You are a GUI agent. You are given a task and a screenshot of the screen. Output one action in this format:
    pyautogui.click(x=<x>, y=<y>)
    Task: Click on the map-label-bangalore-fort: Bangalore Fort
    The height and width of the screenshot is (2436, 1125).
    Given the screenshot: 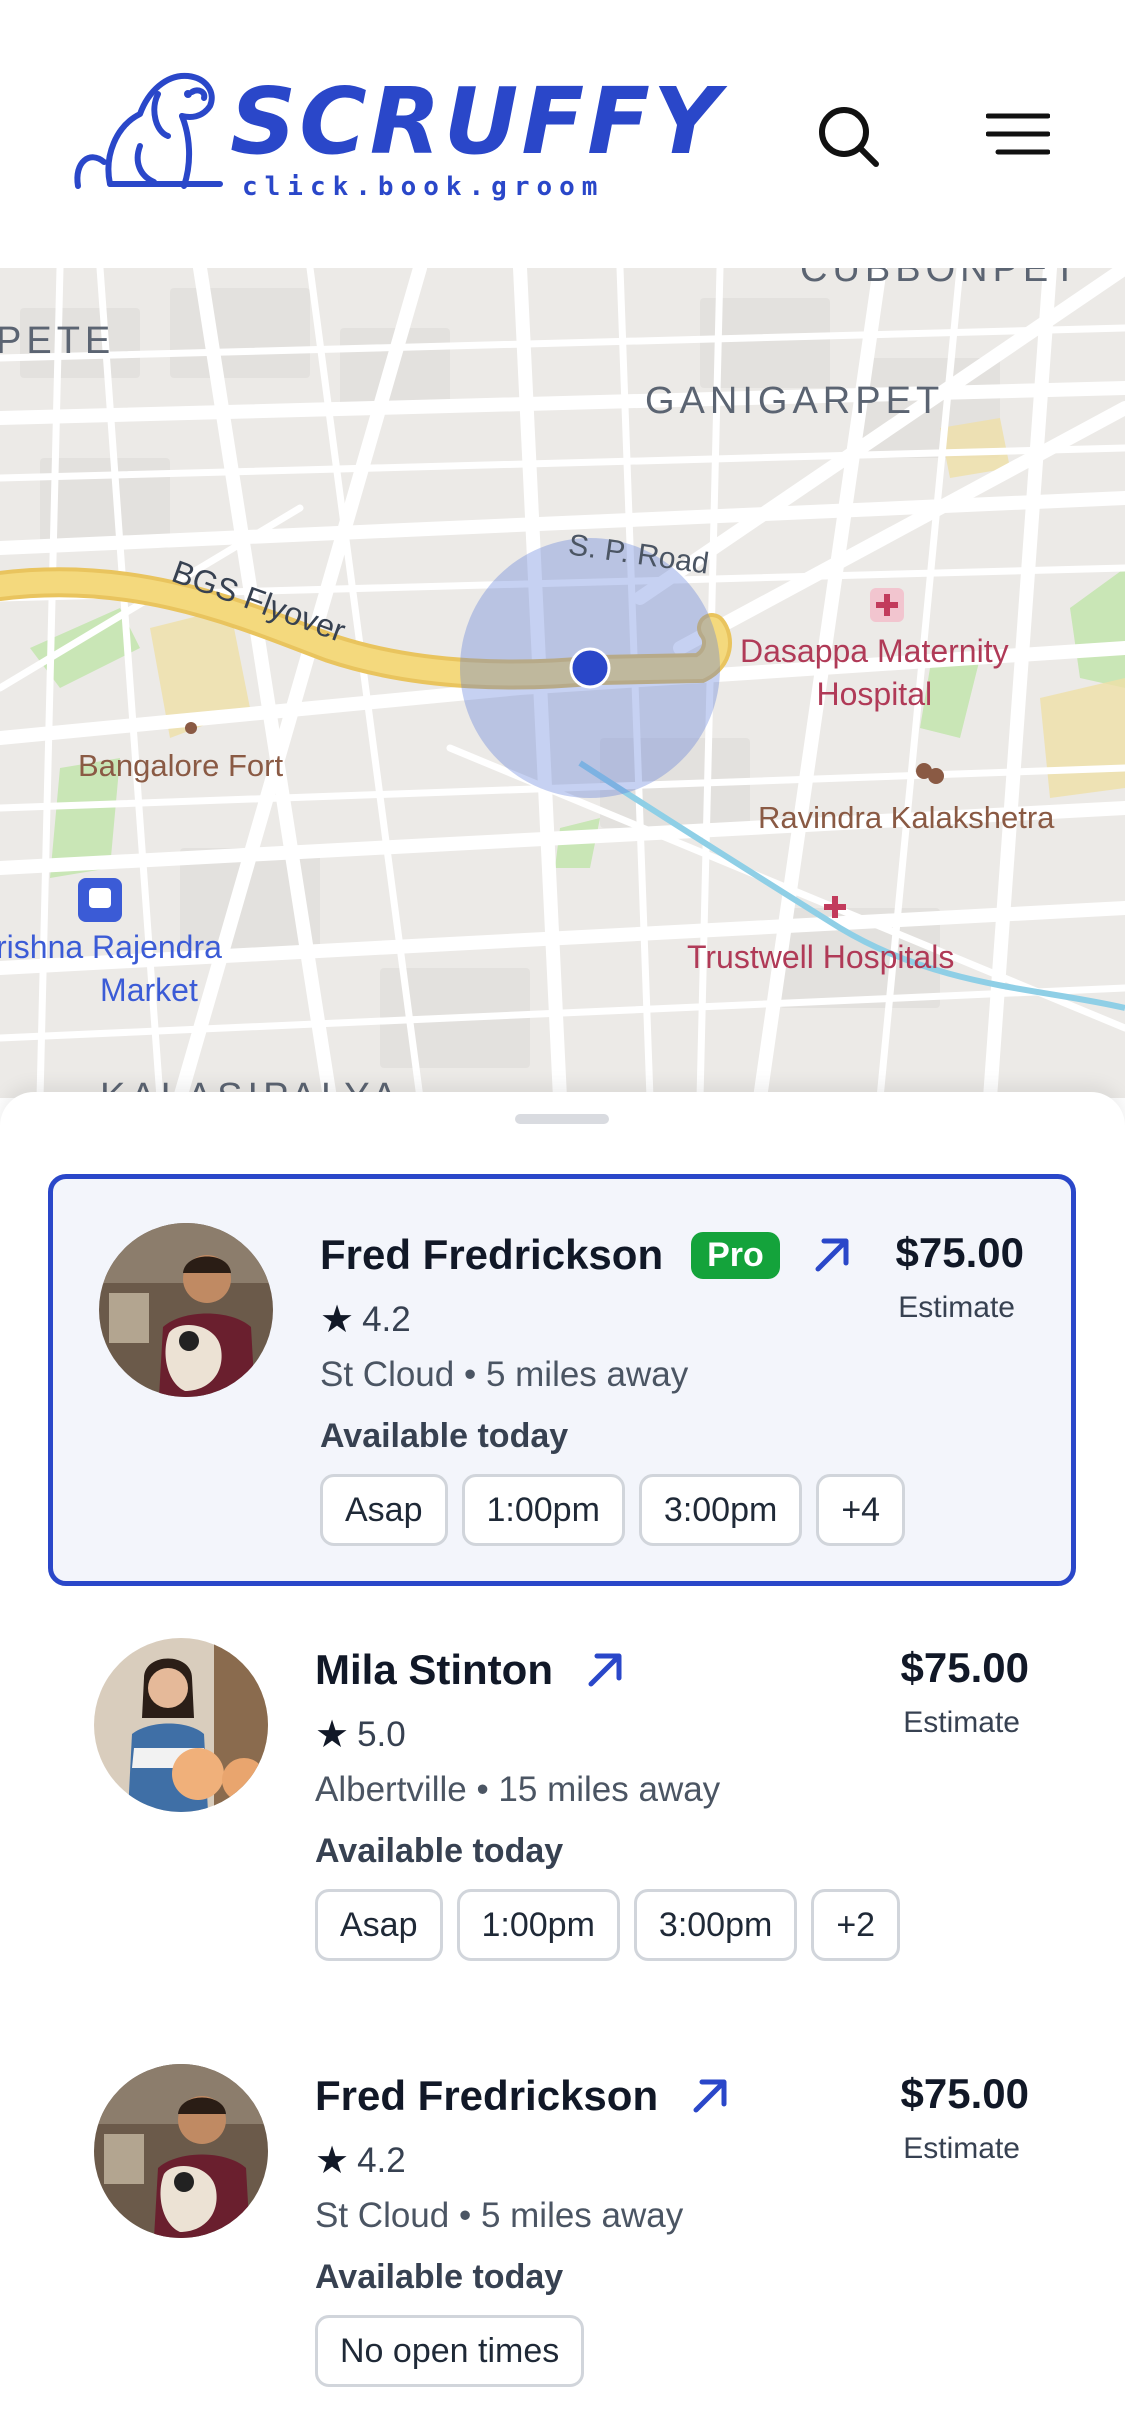 What is the action you would take?
    pyautogui.click(x=181, y=765)
    